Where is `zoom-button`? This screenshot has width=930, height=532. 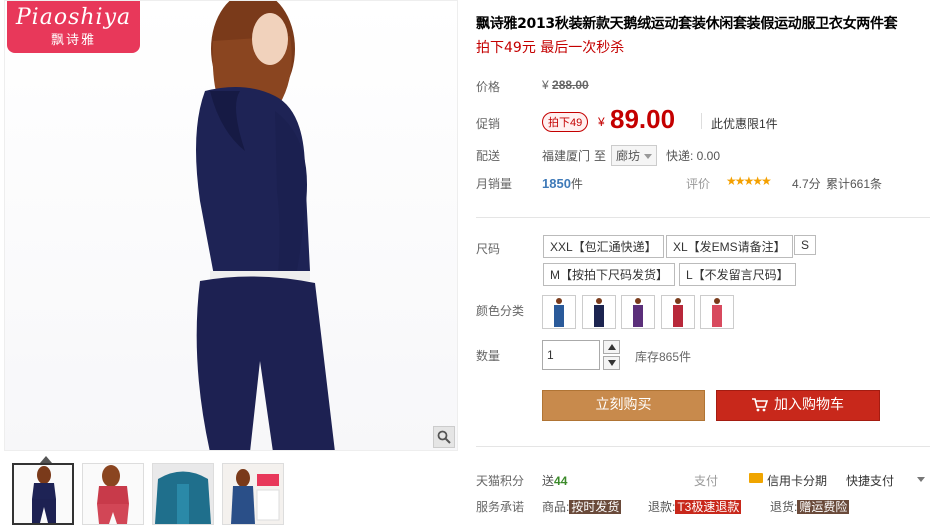 zoom-button is located at coordinates (444, 437).